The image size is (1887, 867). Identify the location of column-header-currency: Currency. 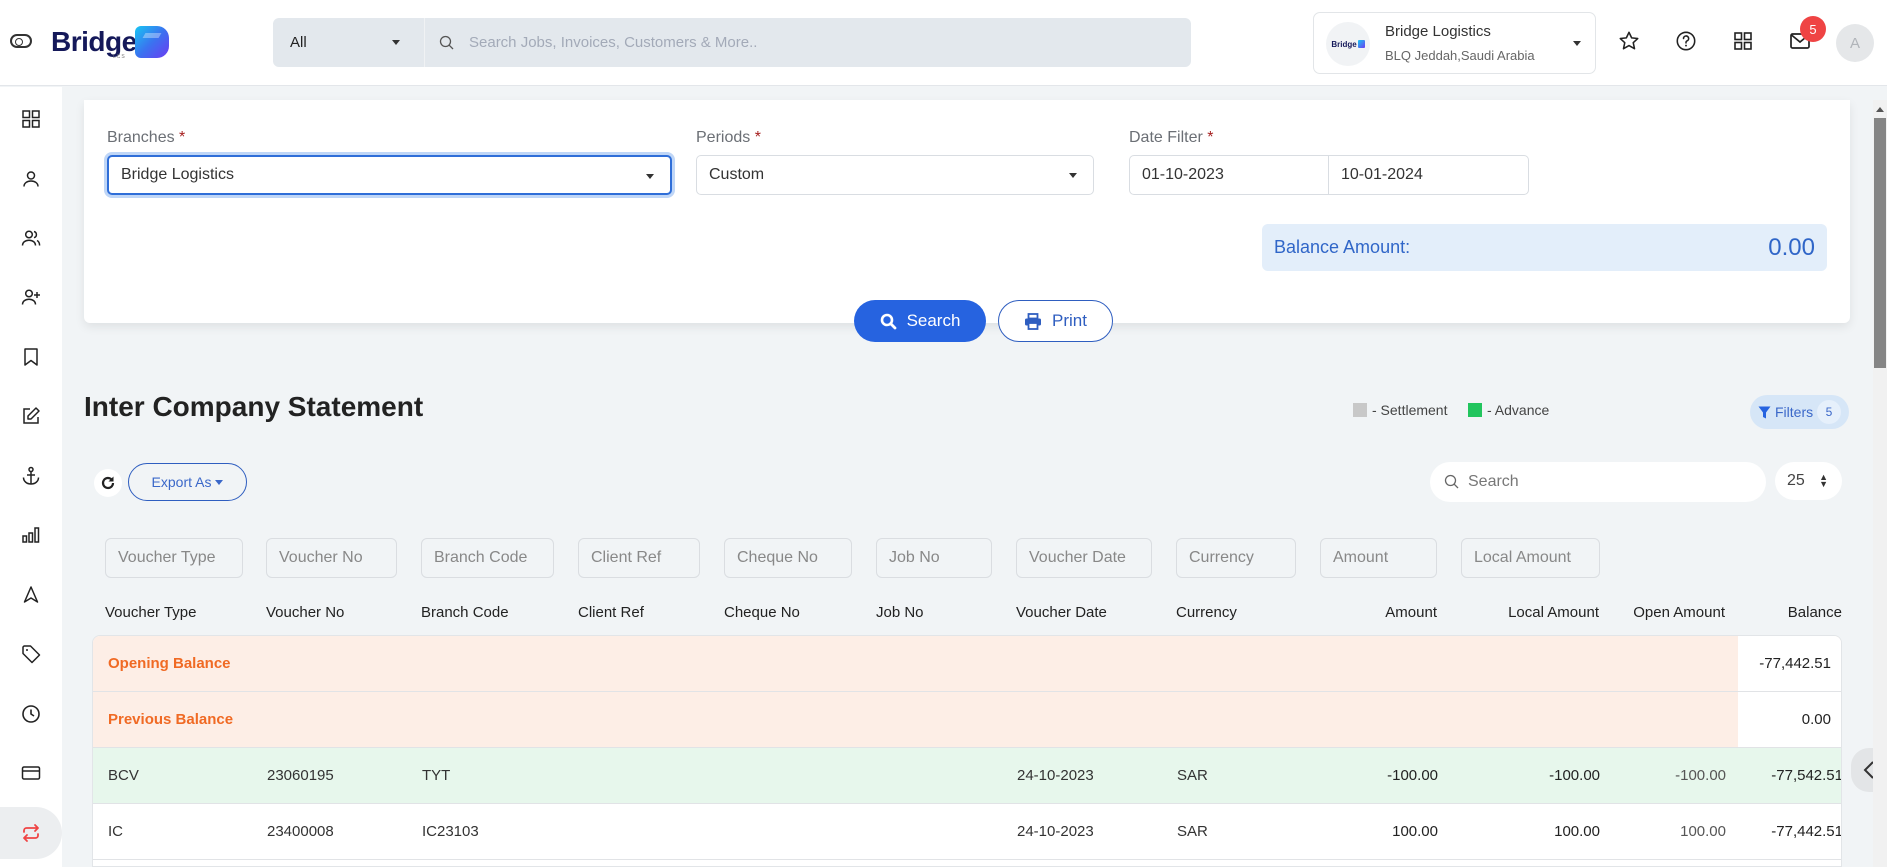
(1206, 612).